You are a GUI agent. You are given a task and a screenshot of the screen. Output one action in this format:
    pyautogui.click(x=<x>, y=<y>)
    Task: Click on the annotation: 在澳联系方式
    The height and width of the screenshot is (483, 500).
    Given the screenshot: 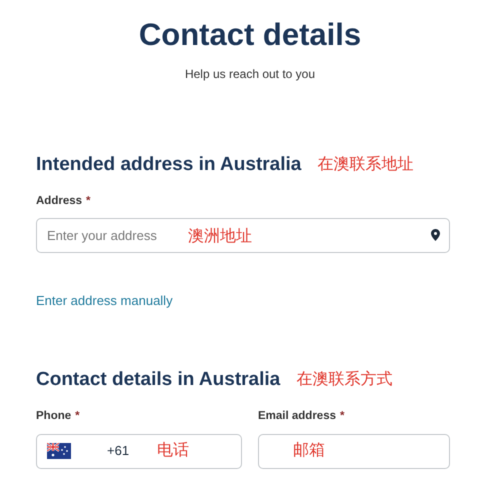 What is the action you would take?
    pyautogui.click(x=344, y=380)
    